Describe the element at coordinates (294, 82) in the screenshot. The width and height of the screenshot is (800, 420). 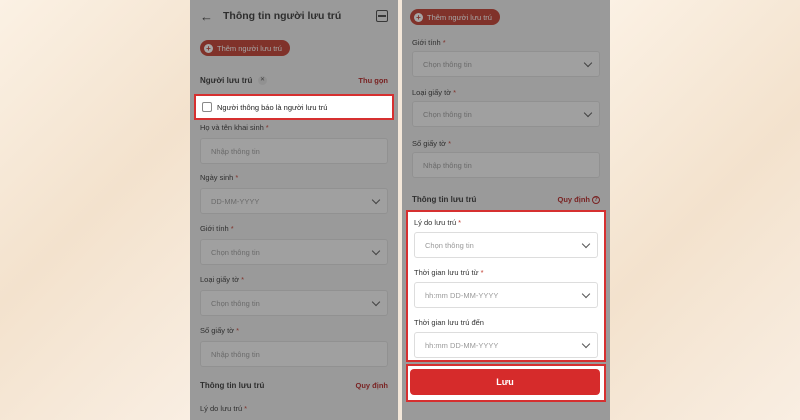
I see `guest-section-header: Người lưu trú ✕ Thu gọn` at that location.